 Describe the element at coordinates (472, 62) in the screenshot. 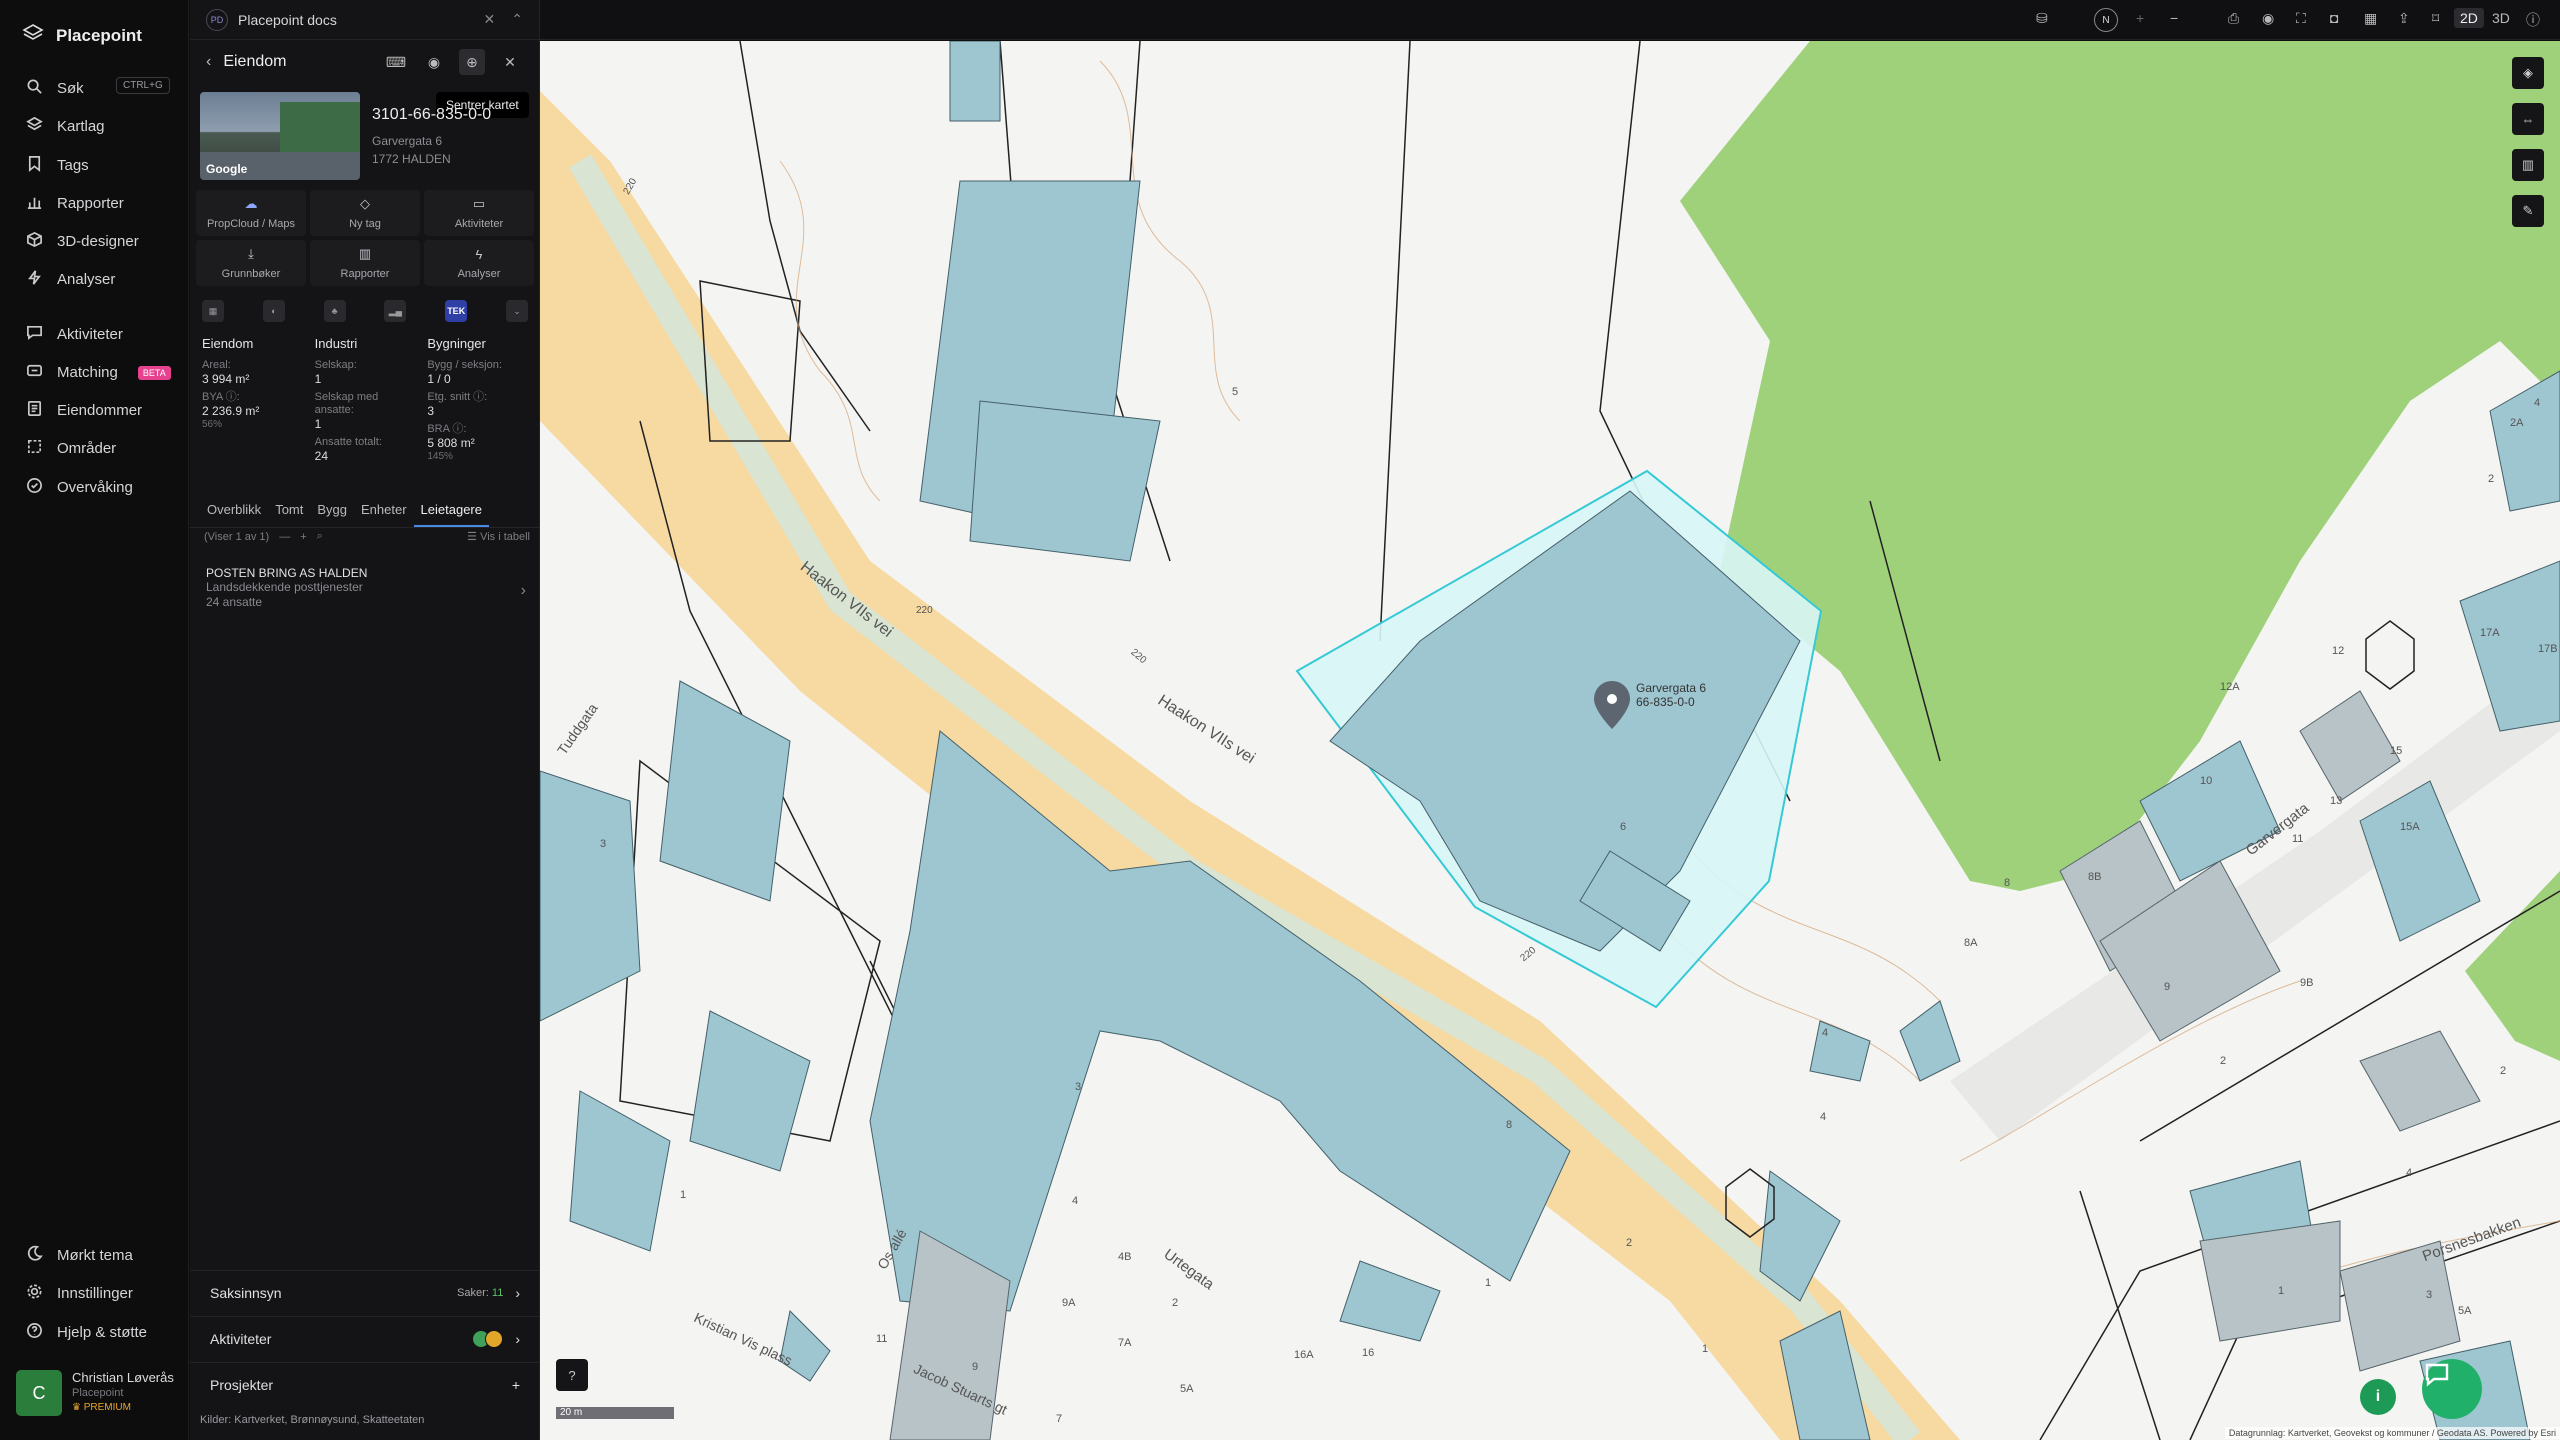

I see `center-map-icon: ⊕` at that location.